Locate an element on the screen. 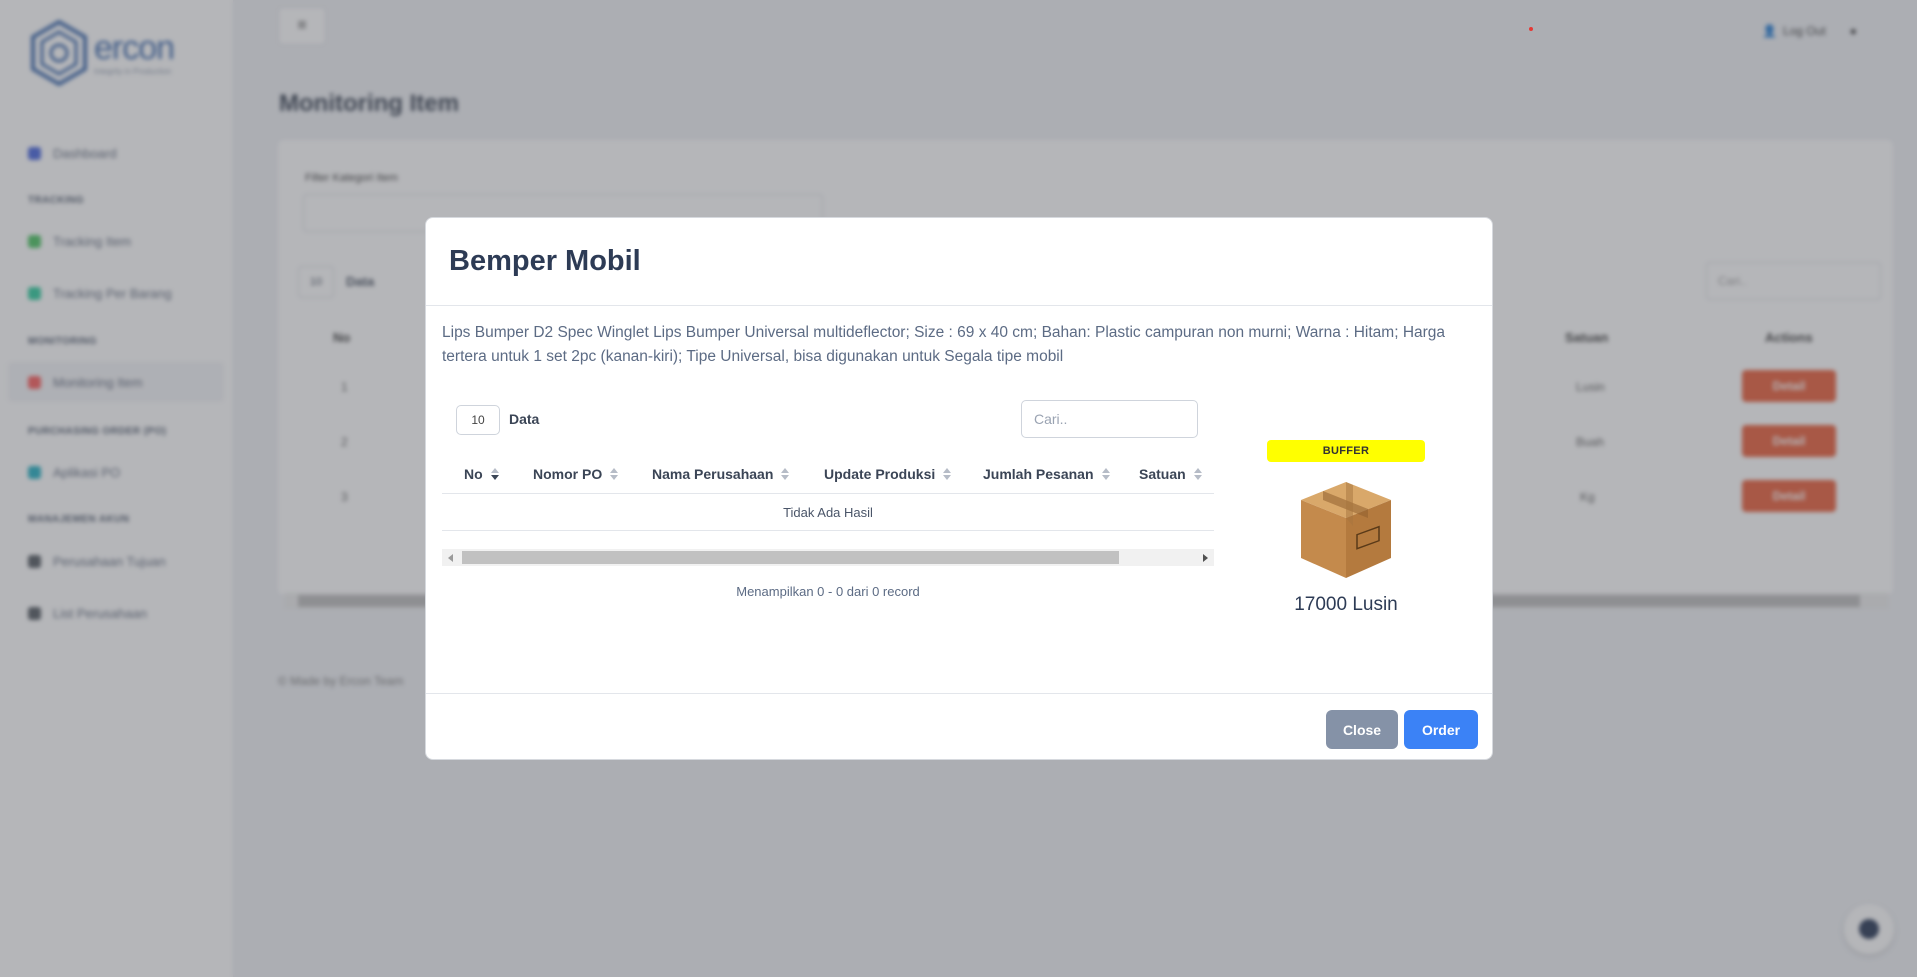 This screenshot has width=1917, height=977. column-header-nama-perusahaan: Nama Perusahaan is located at coordinates (721, 474).